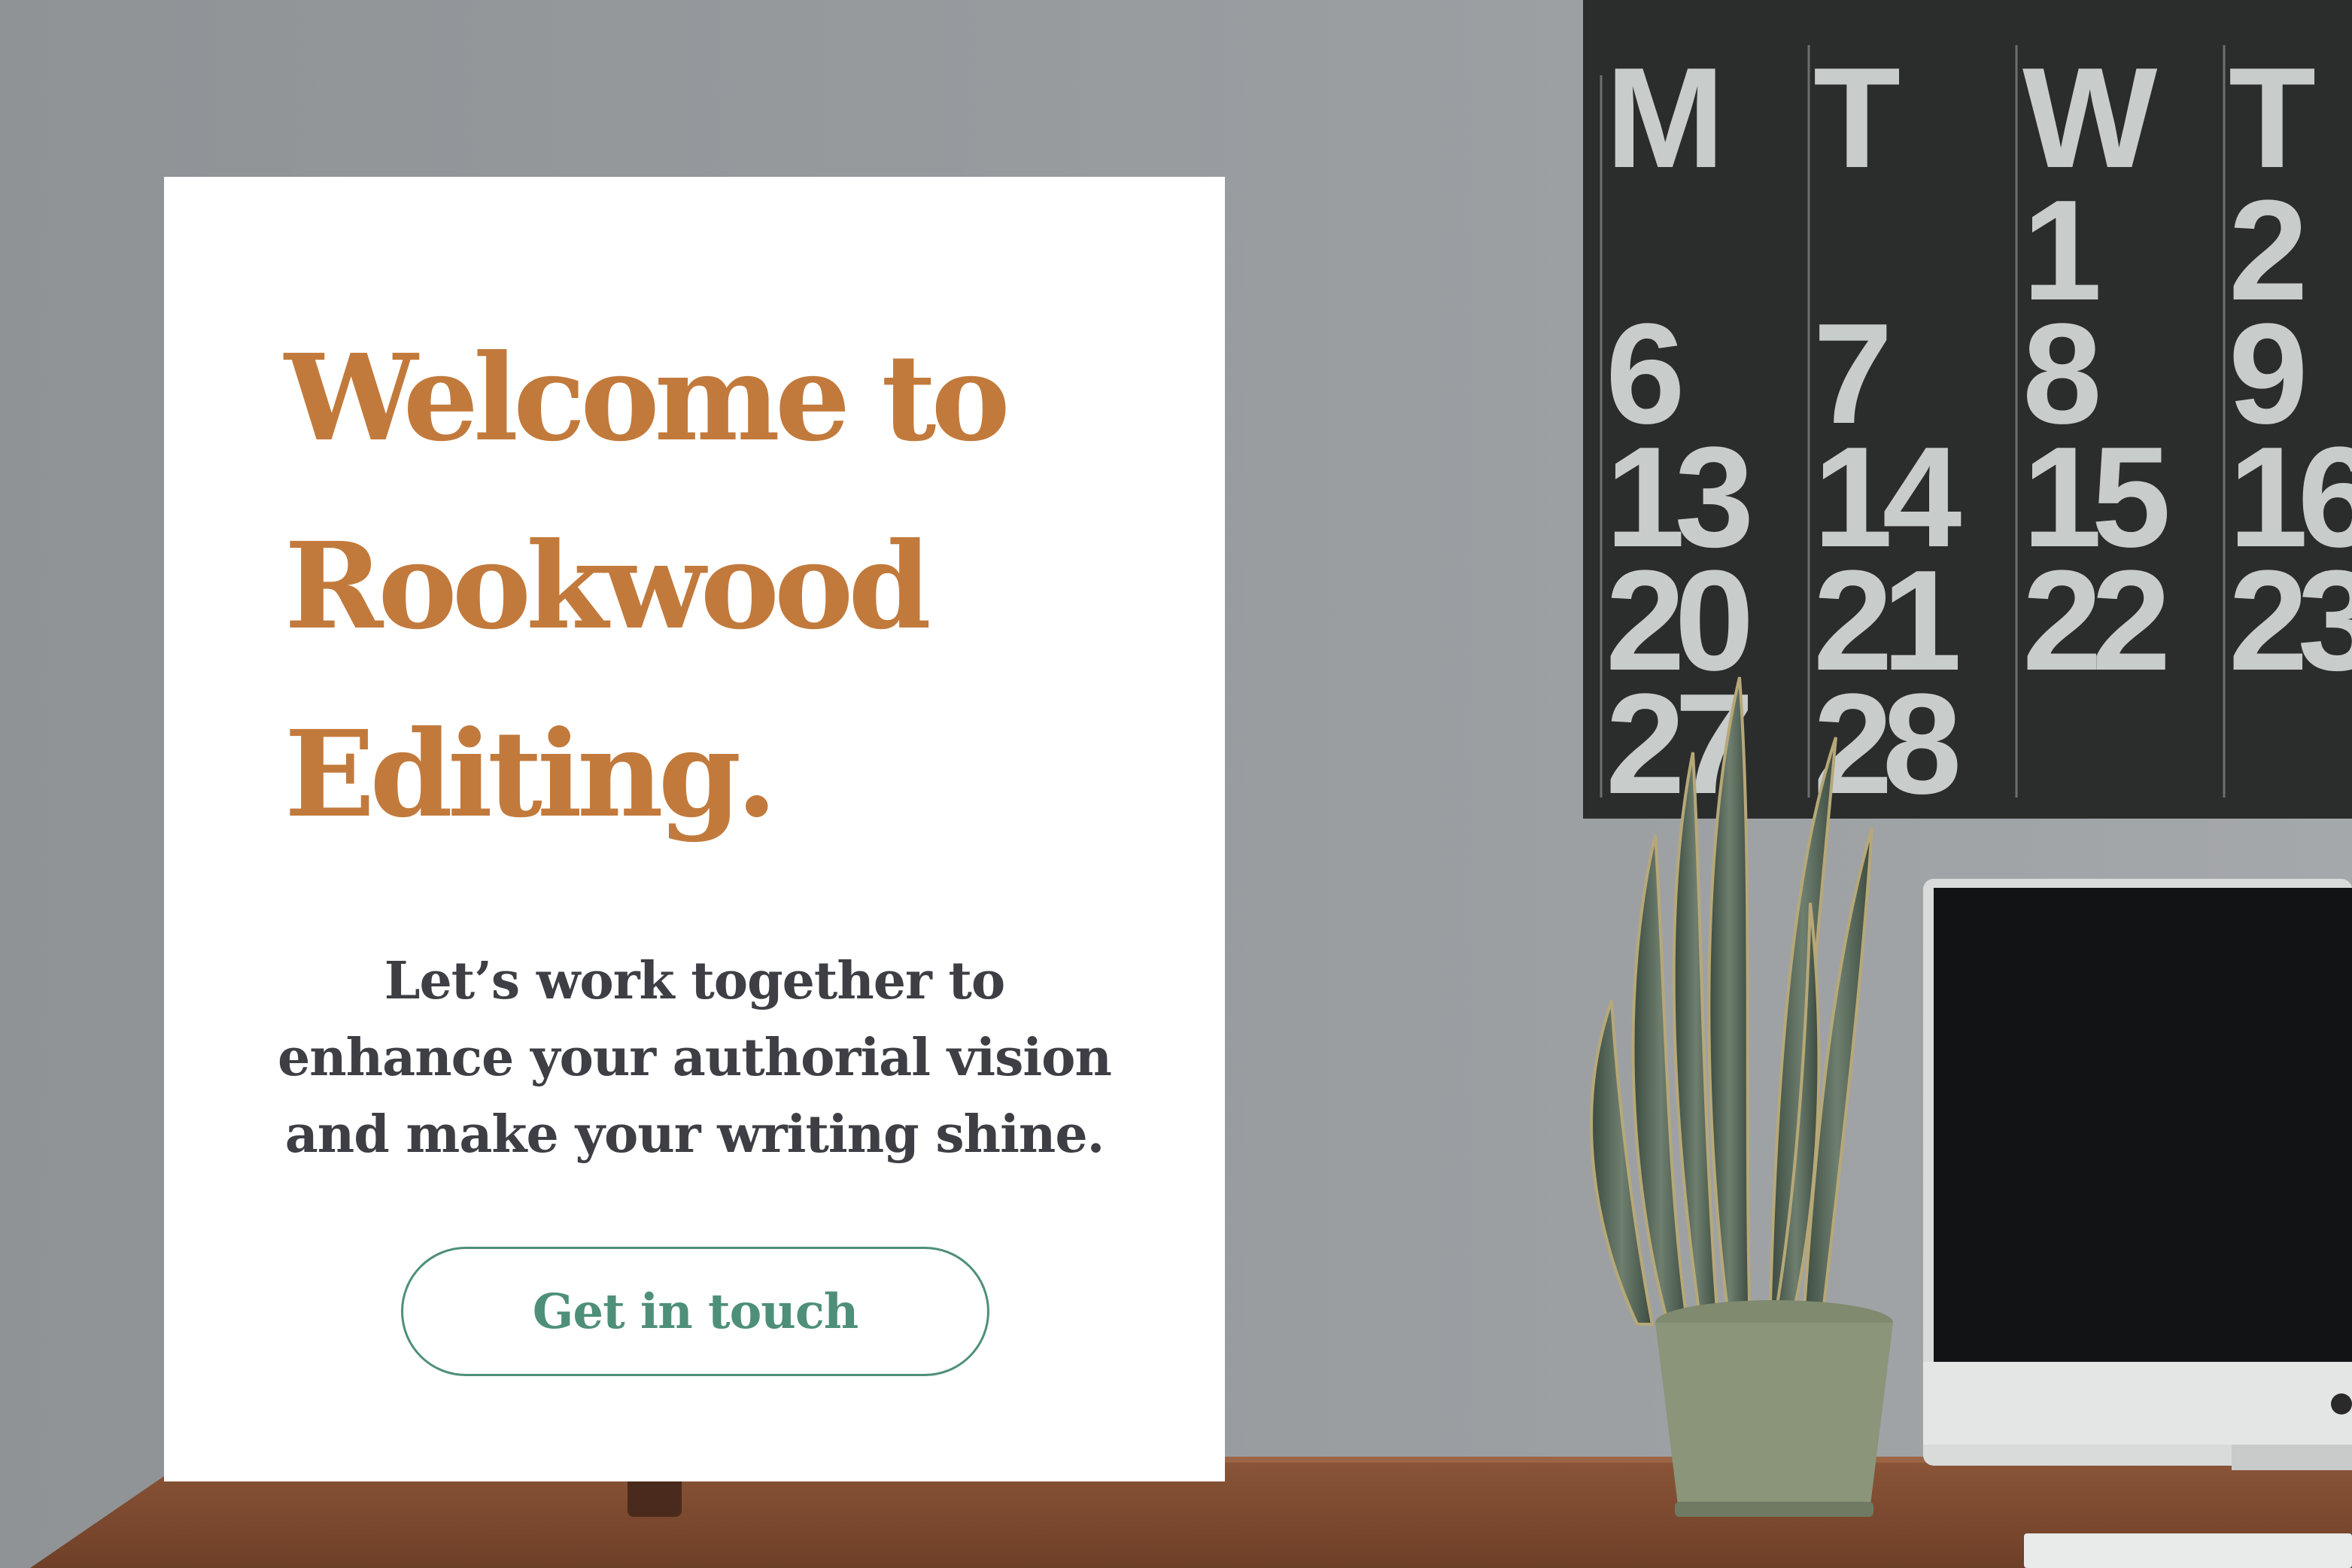 The height and width of the screenshot is (1568, 2352). What do you see at coordinates (2094, 620) in the screenshot?
I see `calendar-date: 22` at bounding box center [2094, 620].